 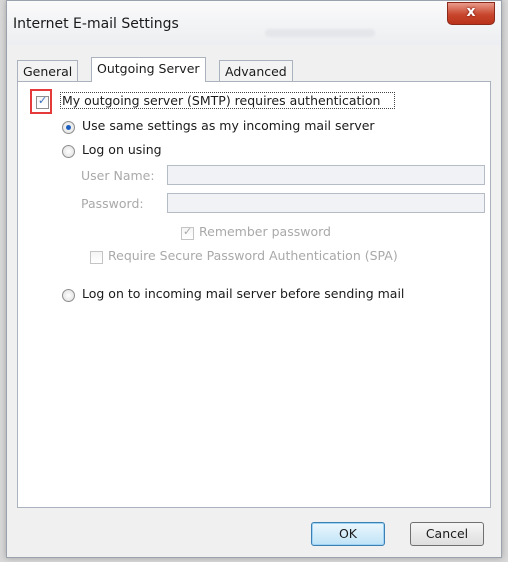 I want to click on use-same-settings-radio, so click(x=68, y=127).